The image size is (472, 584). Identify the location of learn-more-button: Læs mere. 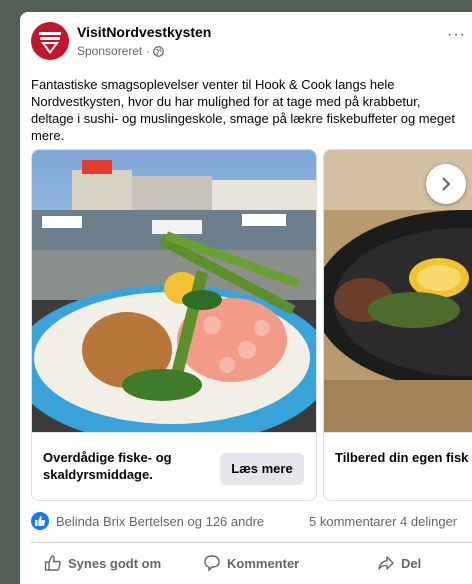
(262, 469).